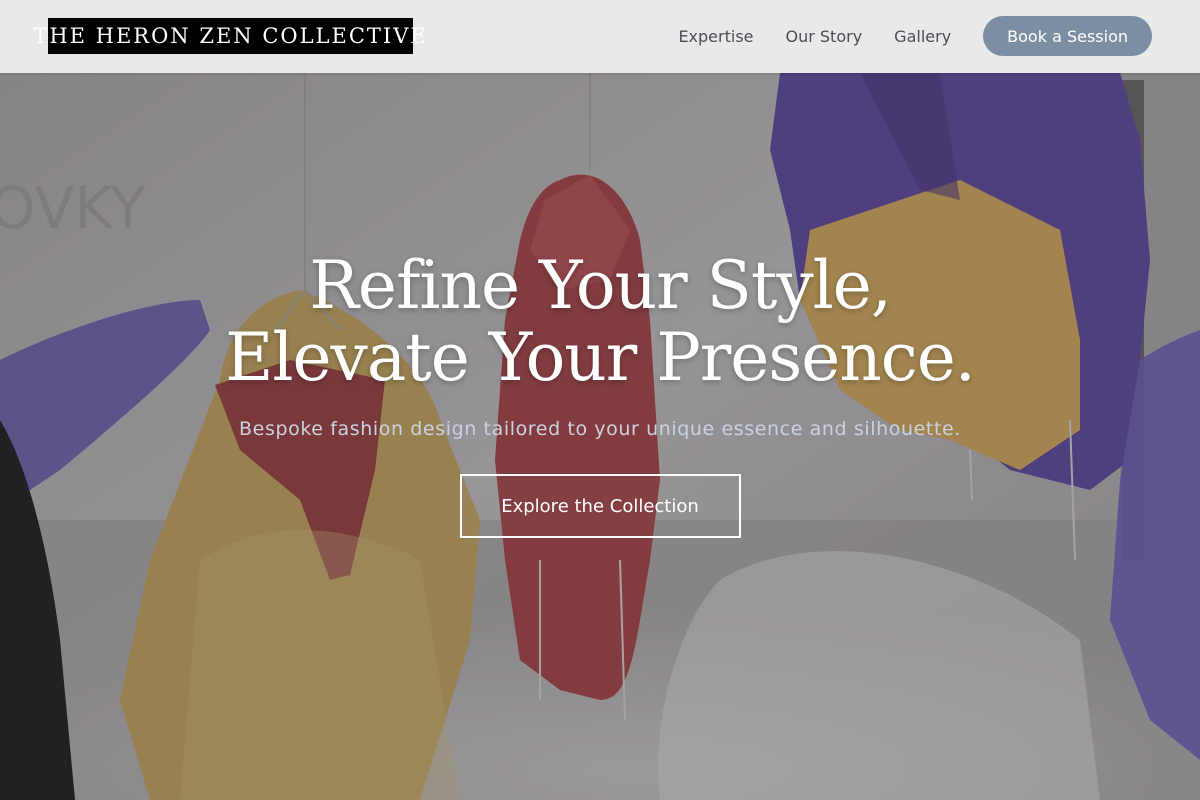 The width and height of the screenshot is (1200, 800). Describe the element at coordinates (715, 36) in the screenshot. I see `nav-link-expertise: Expertise` at that location.